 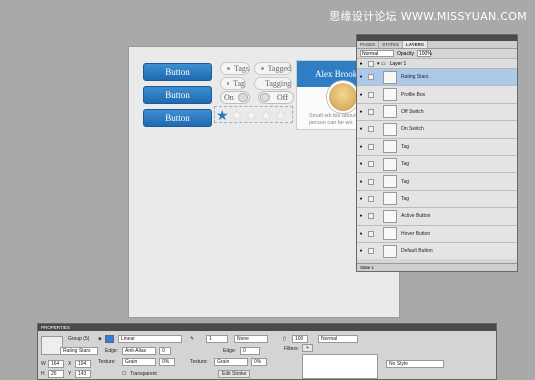 I want to click on edge-select: Anti-Alias, so click(x=139, y=351).